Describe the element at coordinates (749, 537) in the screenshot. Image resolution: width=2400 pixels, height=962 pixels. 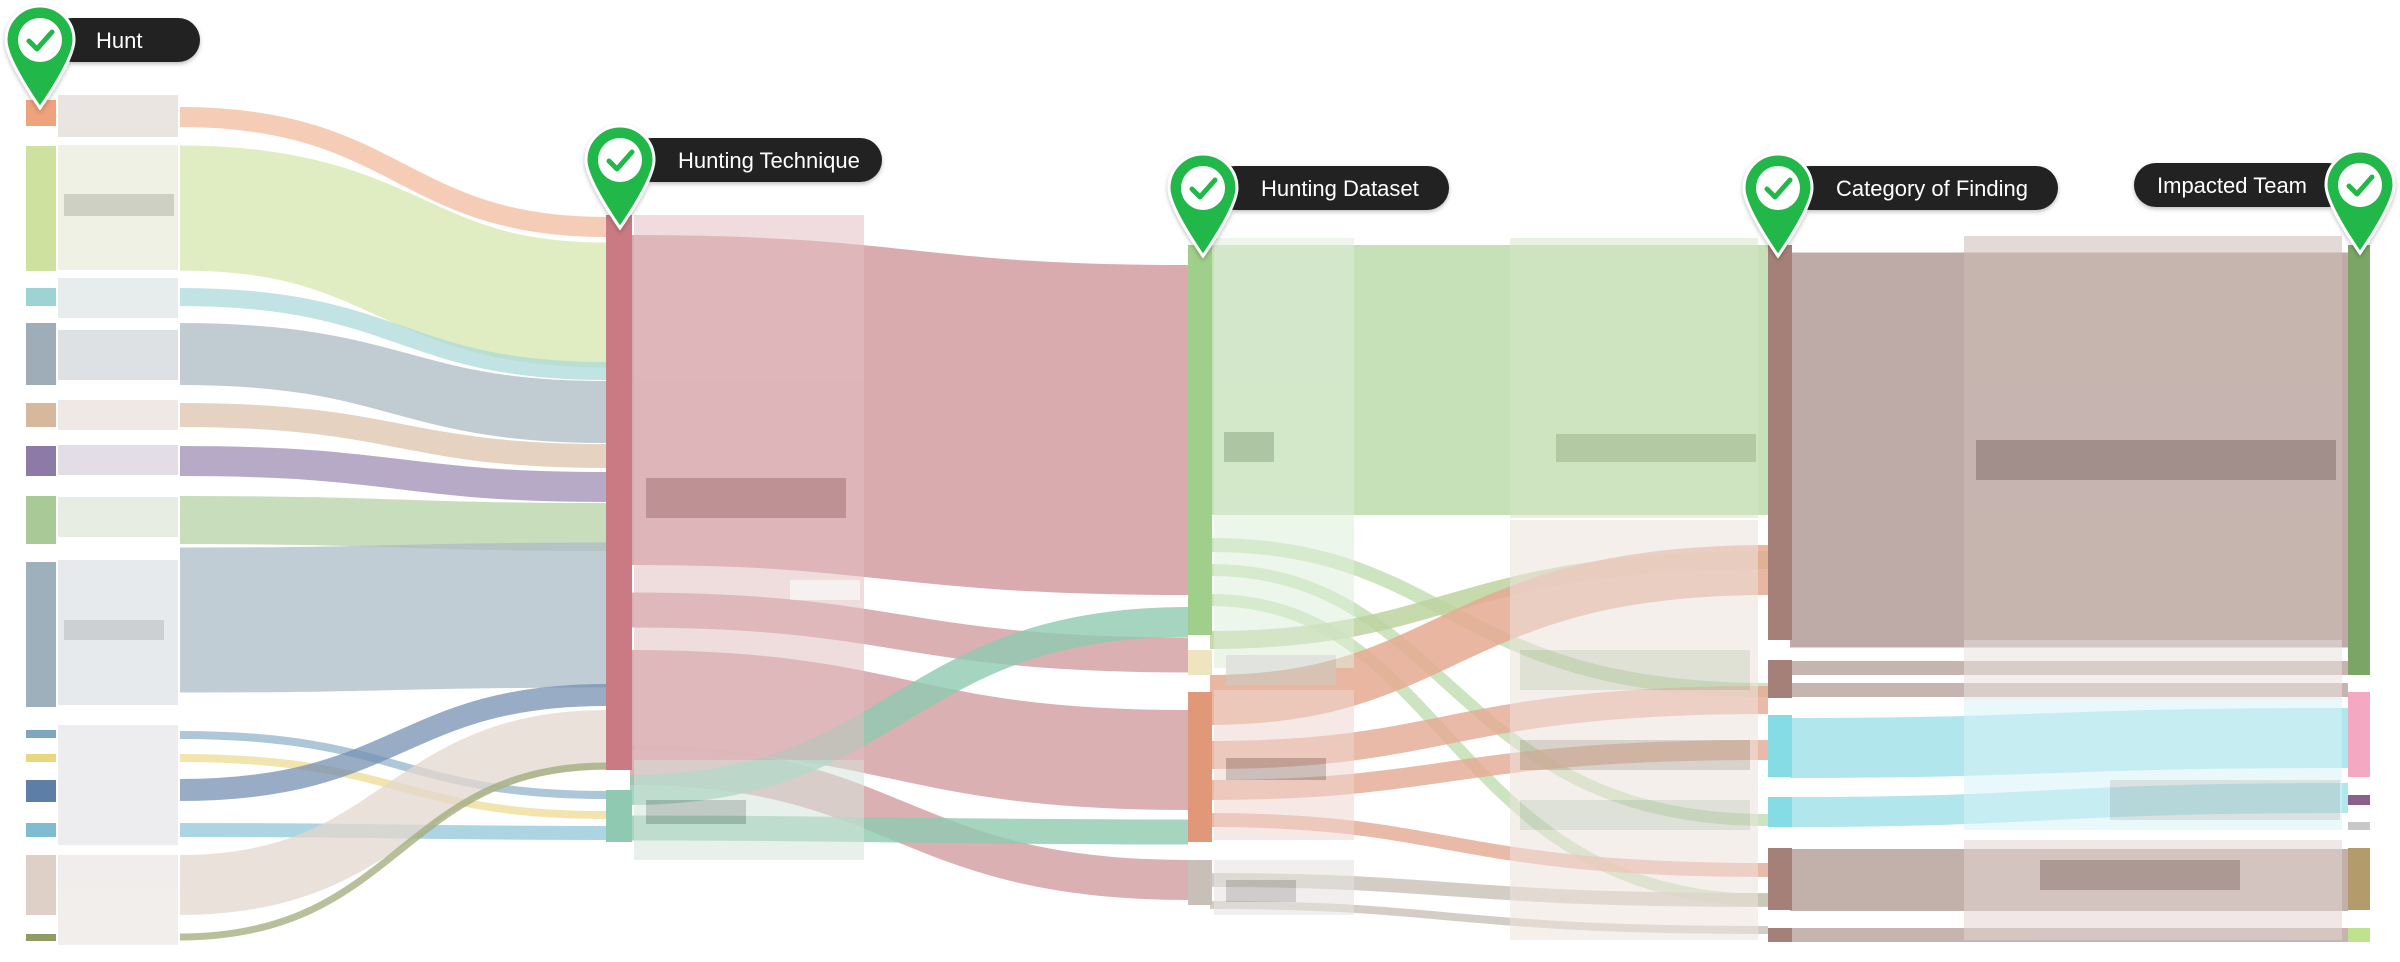
I see `obscured-labels-technique` at that location.